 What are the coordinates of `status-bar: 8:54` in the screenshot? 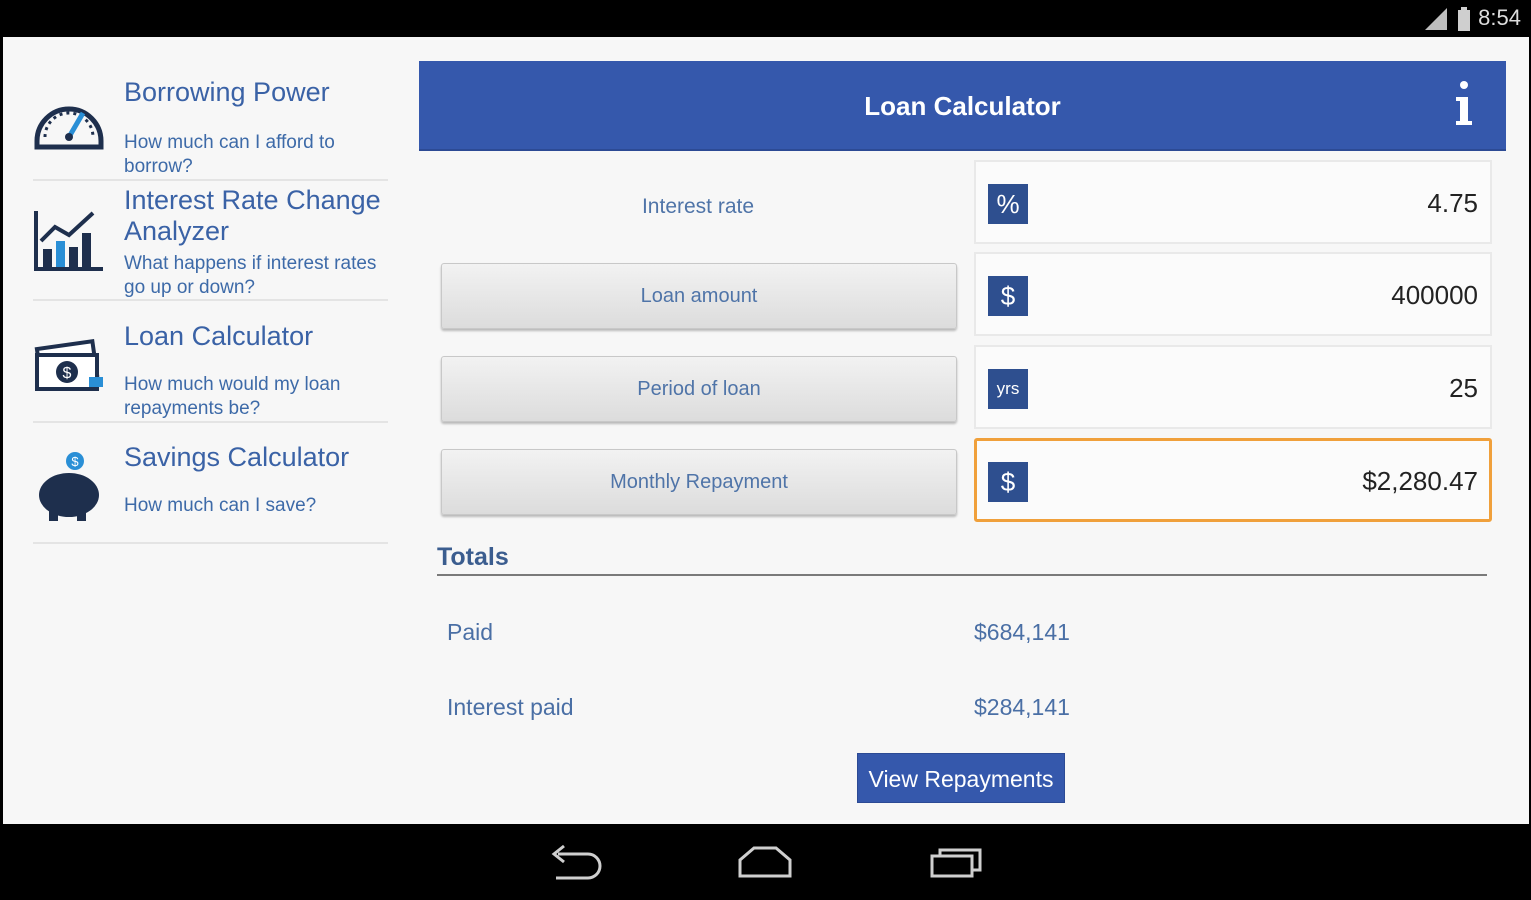 It's located at (765, 18).